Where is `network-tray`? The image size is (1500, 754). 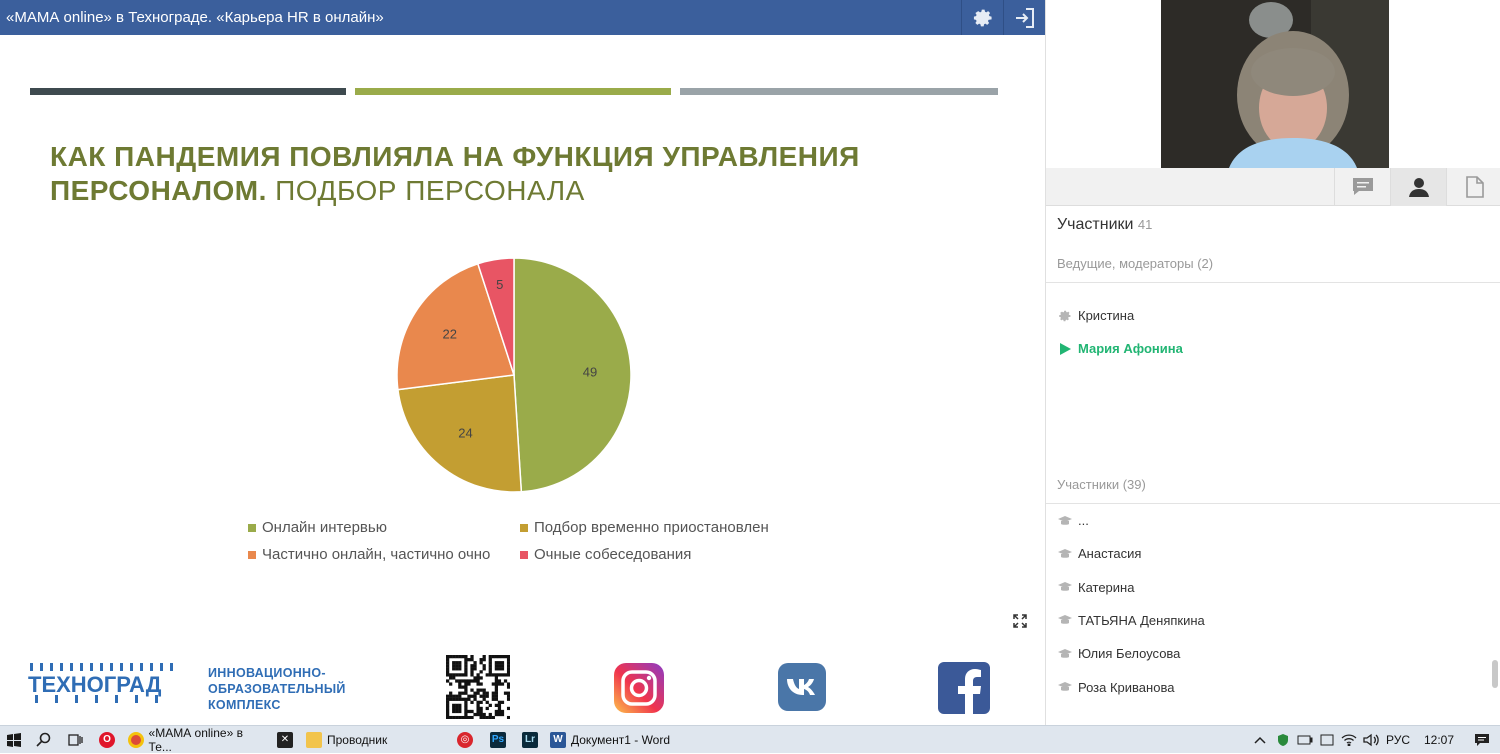 network-tray is located at coordinates (1349, 740).